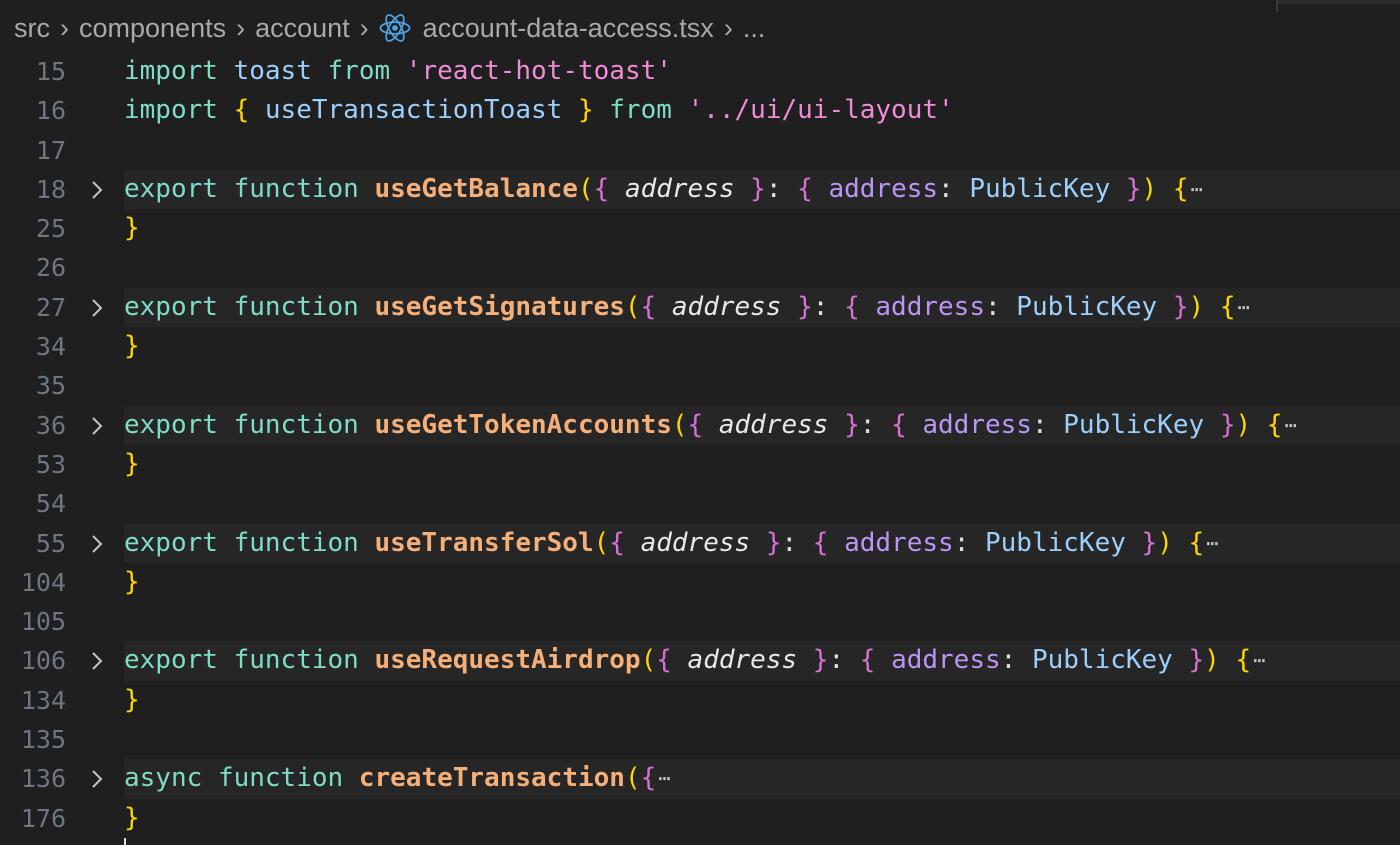 This screenshot has width=1400, height=845. Describe the element at coordinates (700, 228) in the screenshot. I see `code-line: 25}` at that location.